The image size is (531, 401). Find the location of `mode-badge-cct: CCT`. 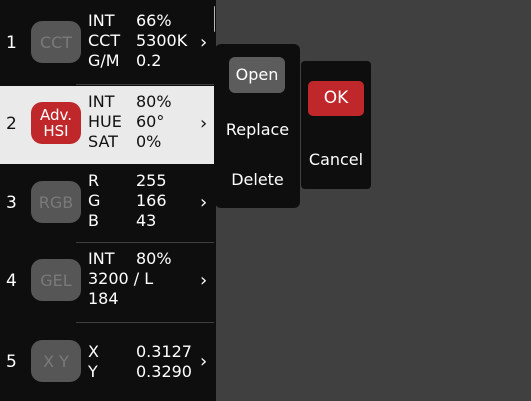

mode-badge-cct: CCT is located at coordinates (56, 42).